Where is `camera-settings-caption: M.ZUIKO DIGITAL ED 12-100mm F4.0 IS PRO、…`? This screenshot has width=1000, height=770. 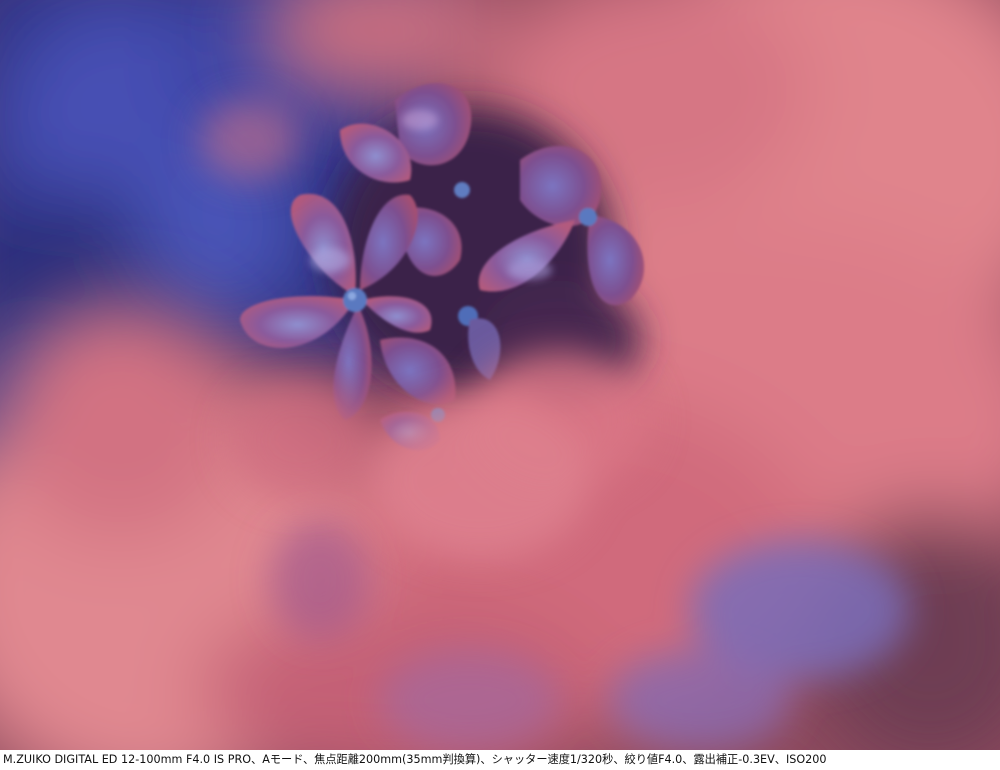
camera-settings-caption: M.ZUIKO DIGITAL ED 12-100mm F4.0 IS PRO、… is located at coordinates (415, 759).